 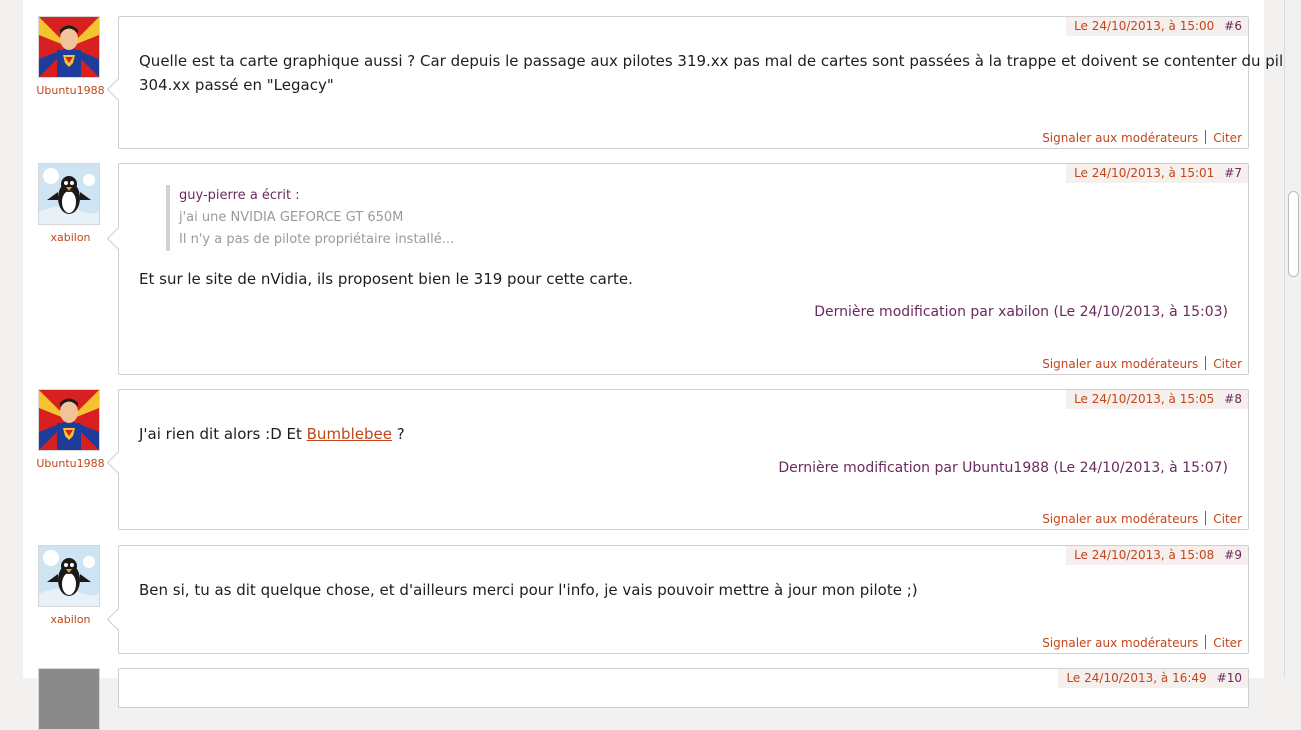 What do you see at coordinates (1293, 234) in the screenshot?
I see `scrollbar-thumb` at bounding box center [1293, 234].